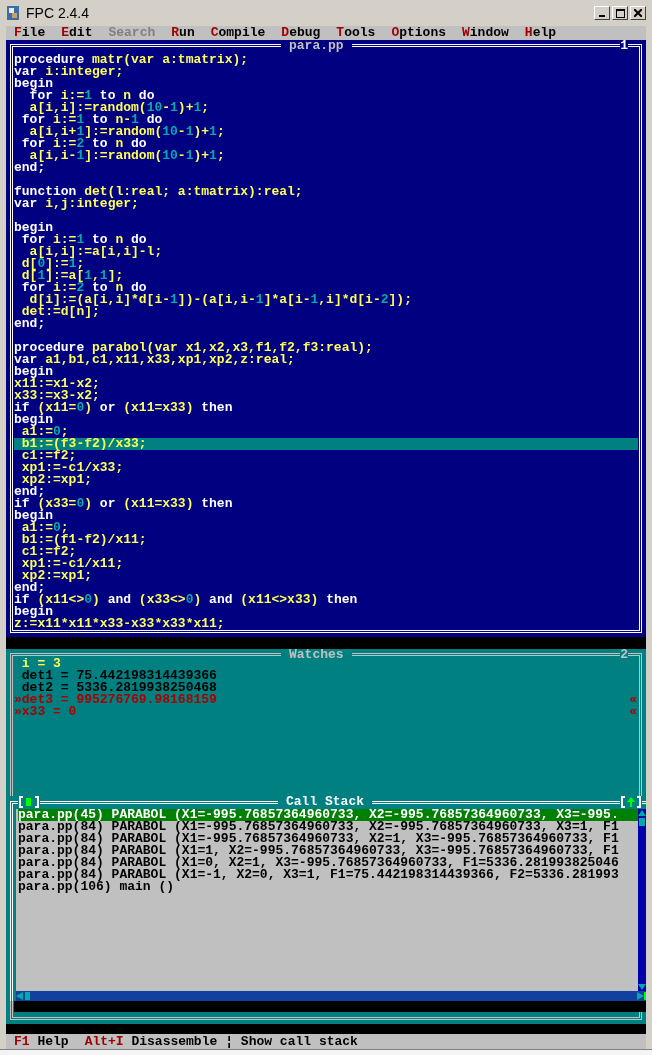 Image resolution: width=652 pixels, height=1055 pixels. What do you see at coordinates (115, 676) in the screenshot?
I see `watch-expression: det1 = 75.442198314439366` at bounding box center [115, 676].